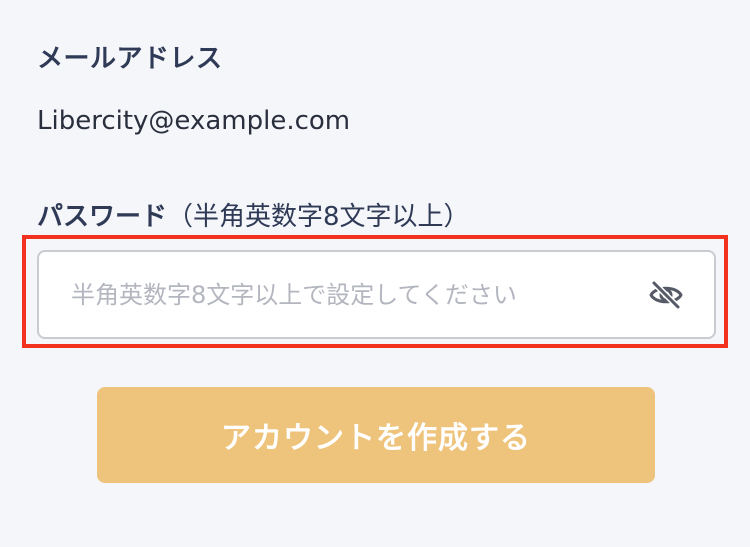 This screenshot has width=750, height=547. Describe the element at coordinates (130, 59) in the screenshot. I see `email-label: メールアドレス` at that location.